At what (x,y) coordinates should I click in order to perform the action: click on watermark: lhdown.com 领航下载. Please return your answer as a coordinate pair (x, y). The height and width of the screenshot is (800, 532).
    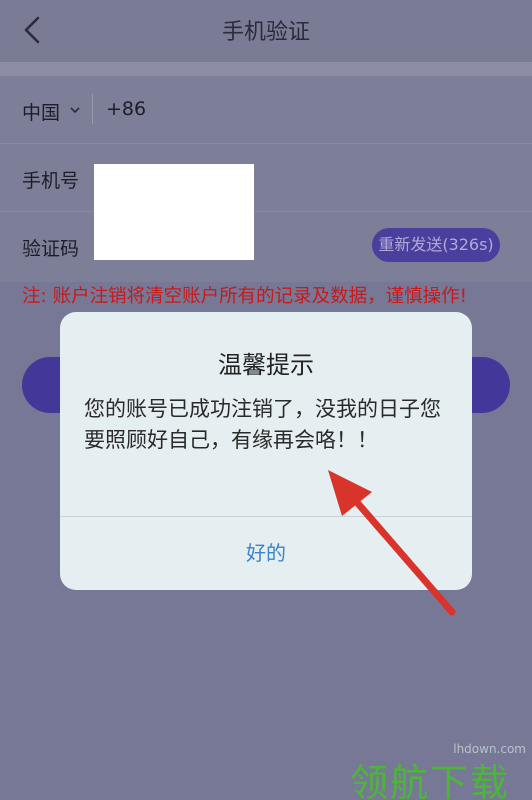
    Looking at the image, I should click on (439, 769).